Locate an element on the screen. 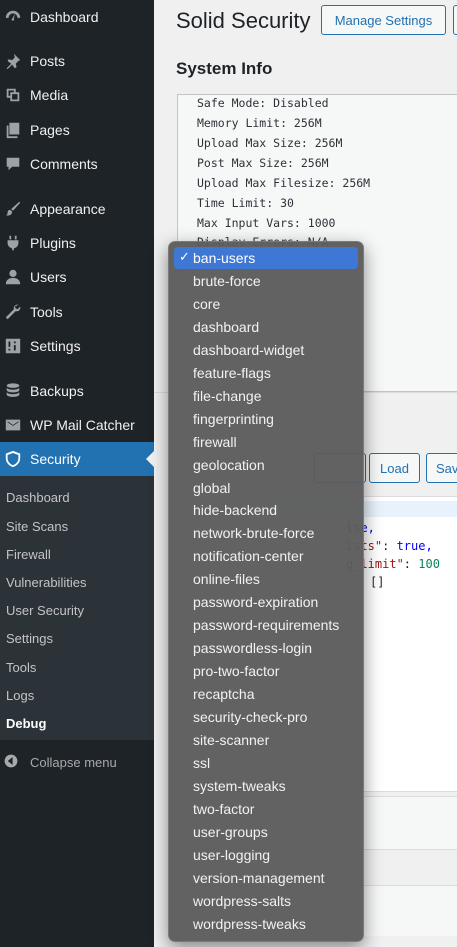  sidebar-item-wp-mail-catcher: WP Mail Catcher is located at coordinates (77, 425).